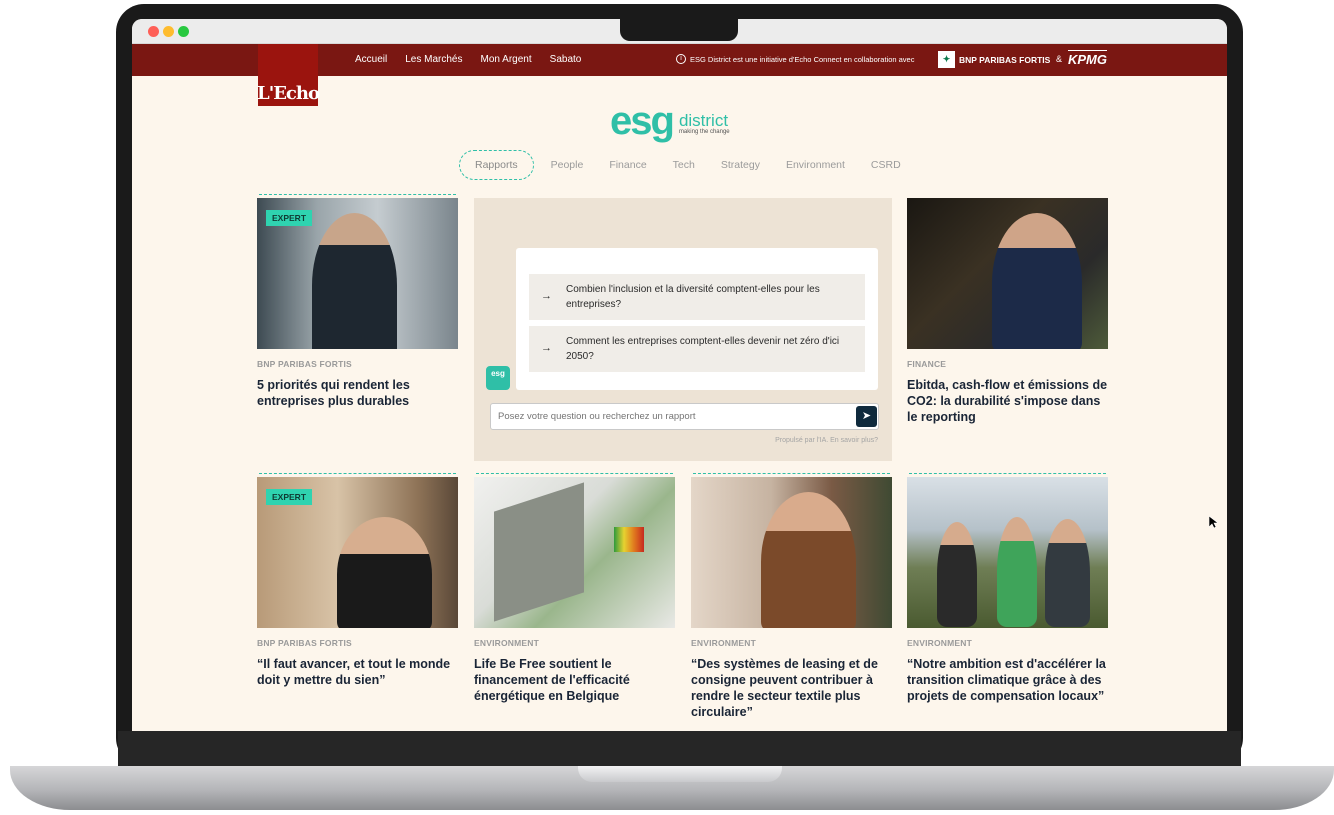 The width and height of the screenshot is (1334, 815). What do you see at coordinates (288, 93) in the screenshot?
I see `lecho-logo-text: L'Echo` at bounding box center [288, 93].